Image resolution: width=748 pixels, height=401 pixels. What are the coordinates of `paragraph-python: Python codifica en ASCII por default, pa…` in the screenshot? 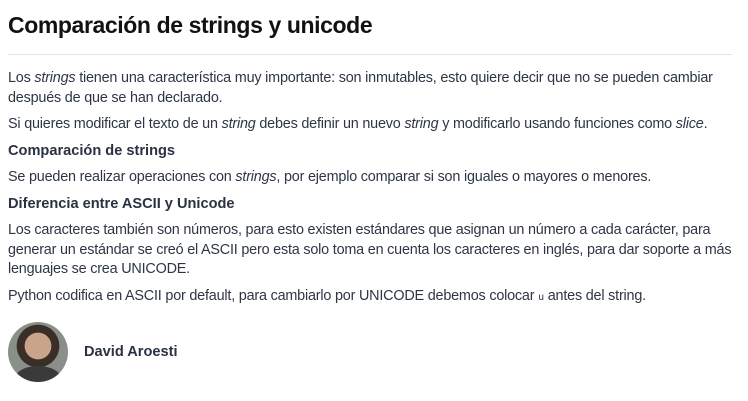 It's located at (370, 297).